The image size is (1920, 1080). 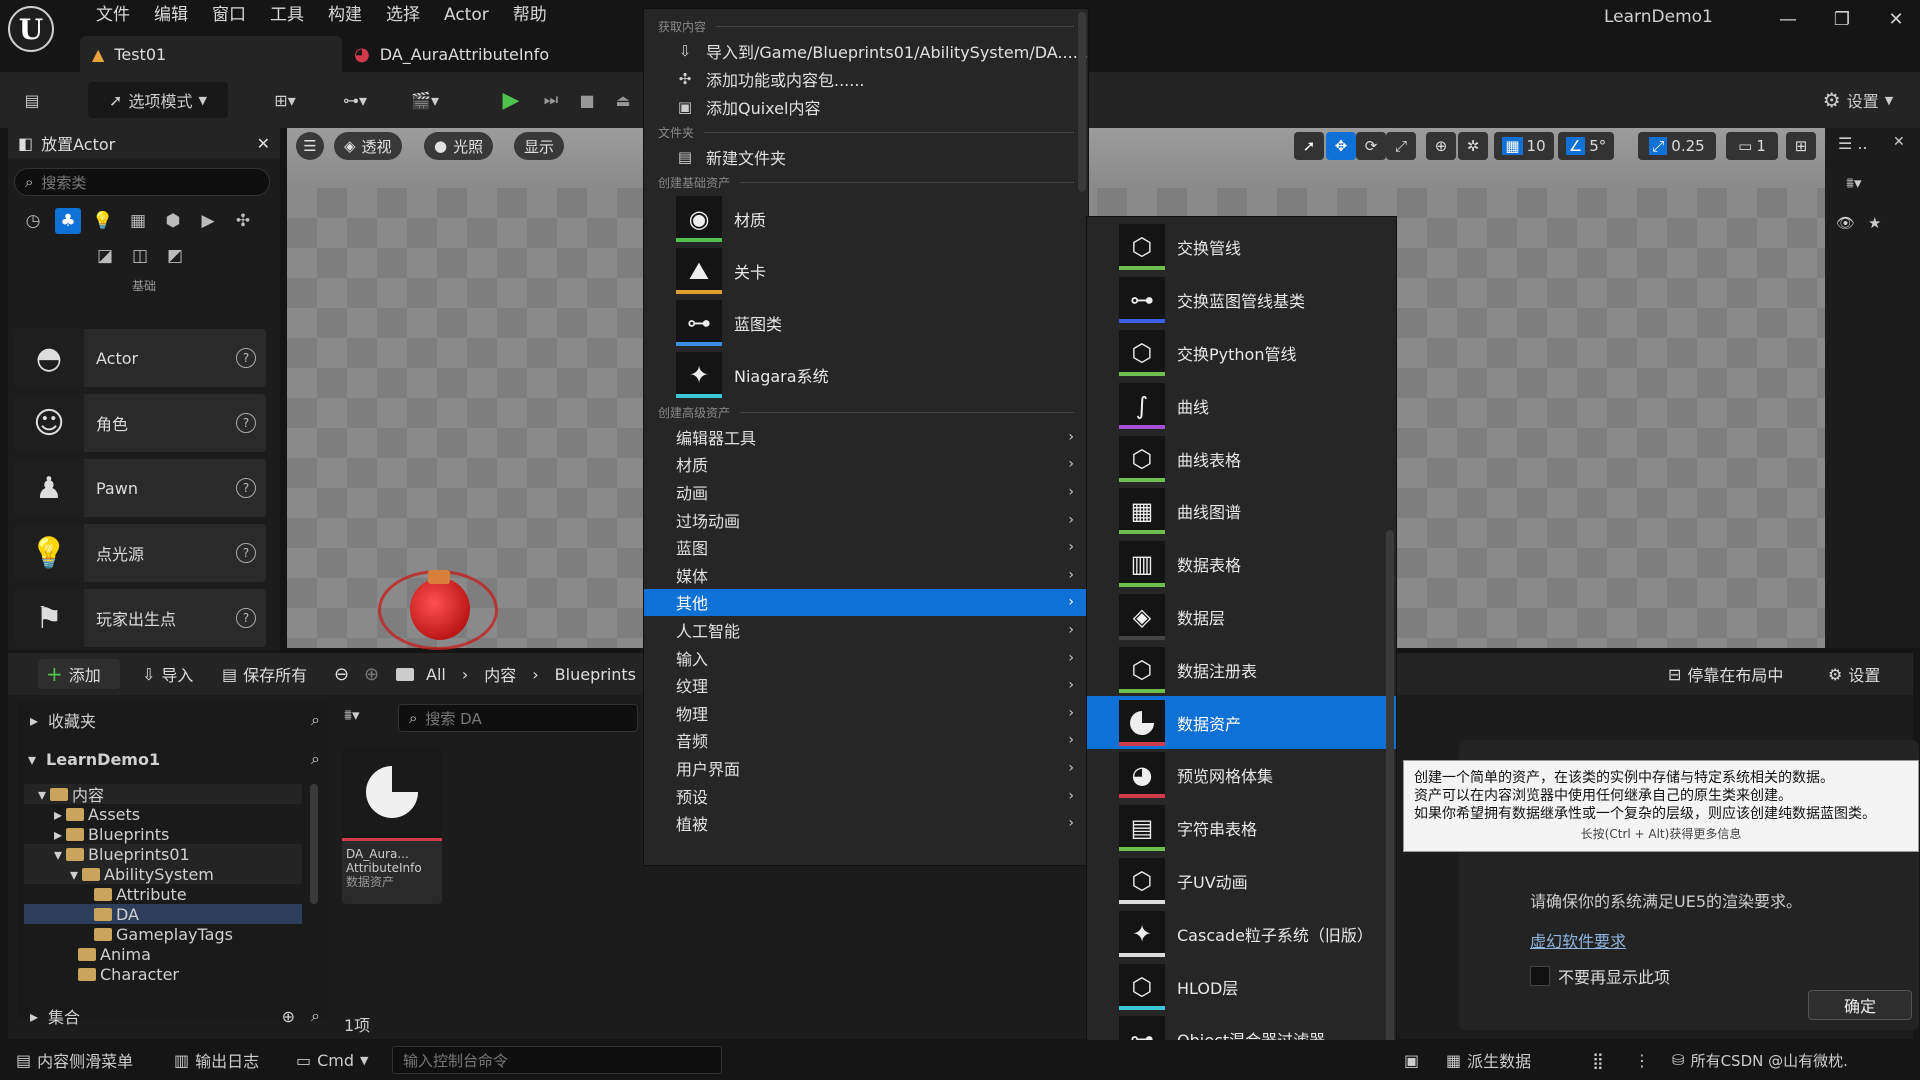 I want to click on asset-search-input: ⌕ 搜索 DA, so click(x=518, y=718).